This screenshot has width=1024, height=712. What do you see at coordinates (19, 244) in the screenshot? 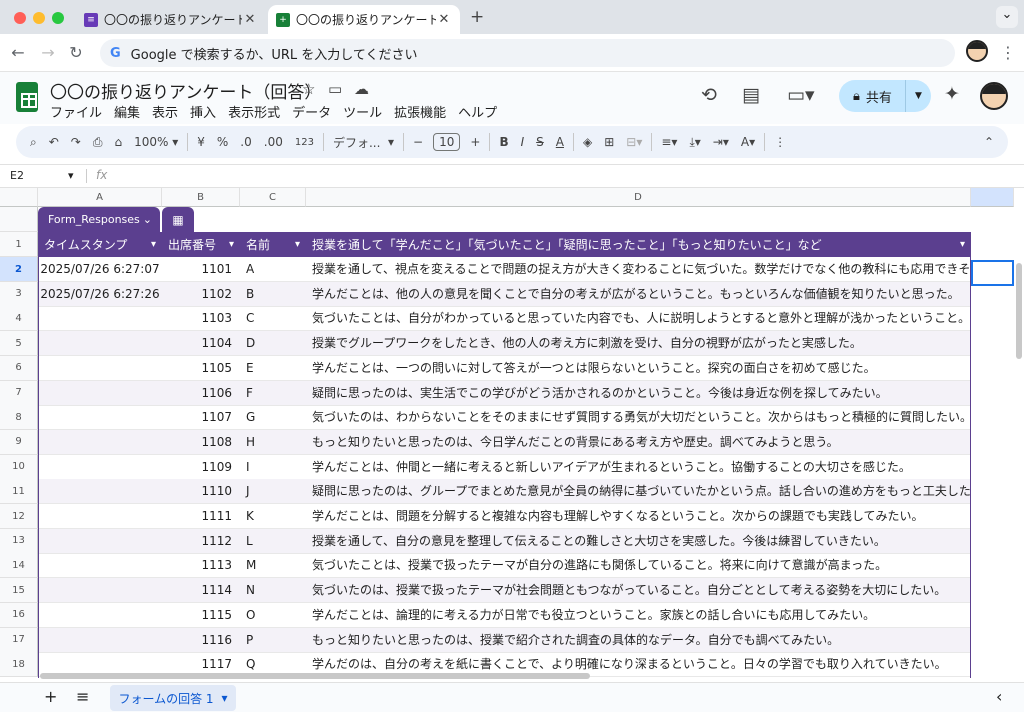
I see `row-header: 1` at bounding box center [19, 244].